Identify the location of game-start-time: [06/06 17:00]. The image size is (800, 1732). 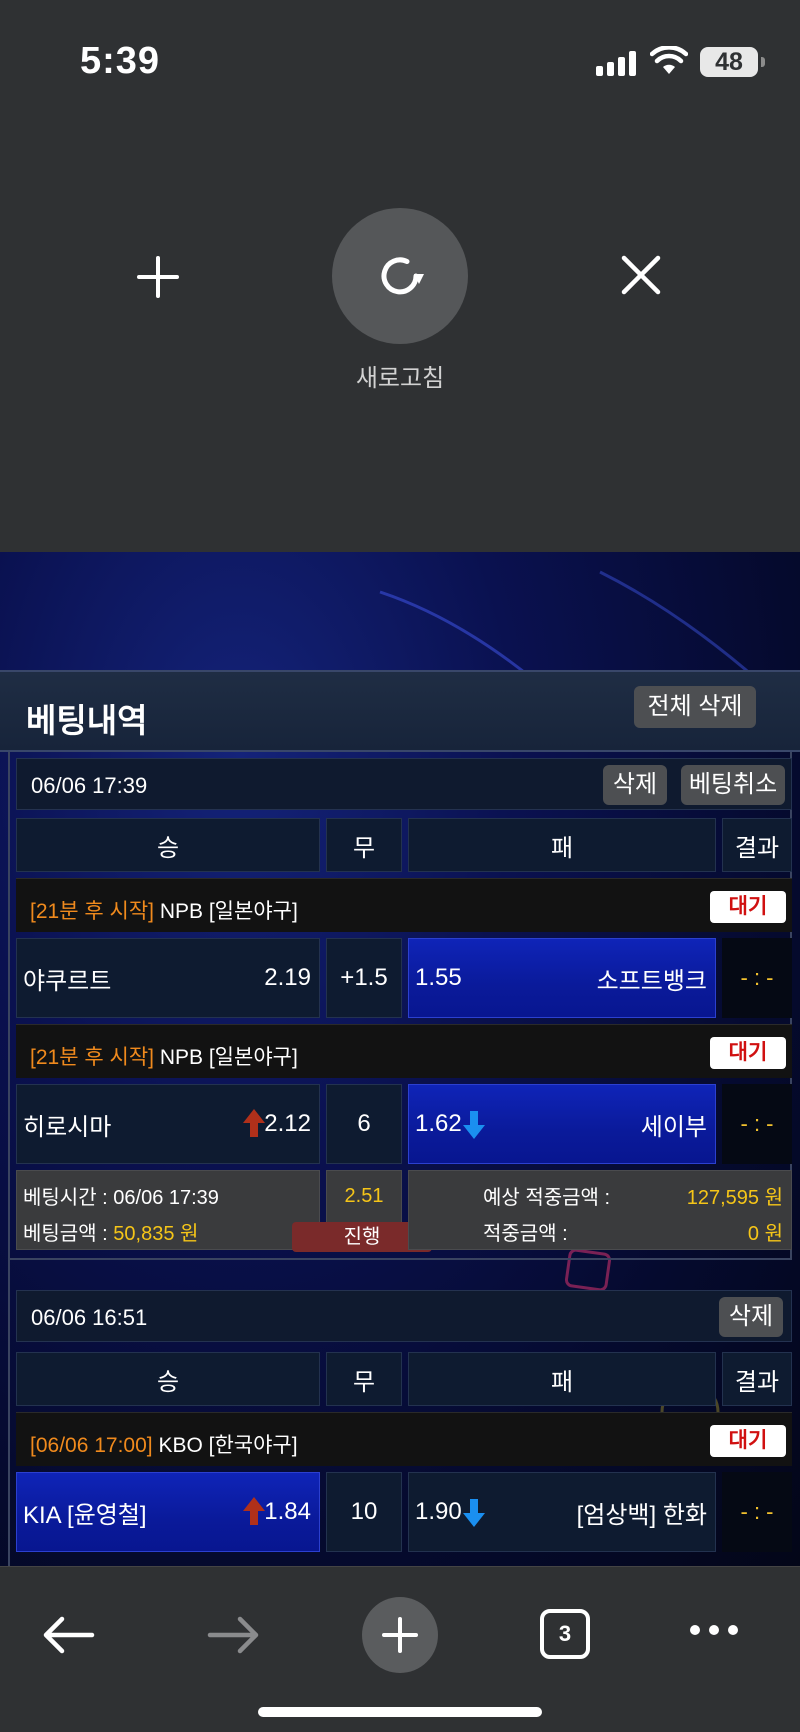
(91, 1445).